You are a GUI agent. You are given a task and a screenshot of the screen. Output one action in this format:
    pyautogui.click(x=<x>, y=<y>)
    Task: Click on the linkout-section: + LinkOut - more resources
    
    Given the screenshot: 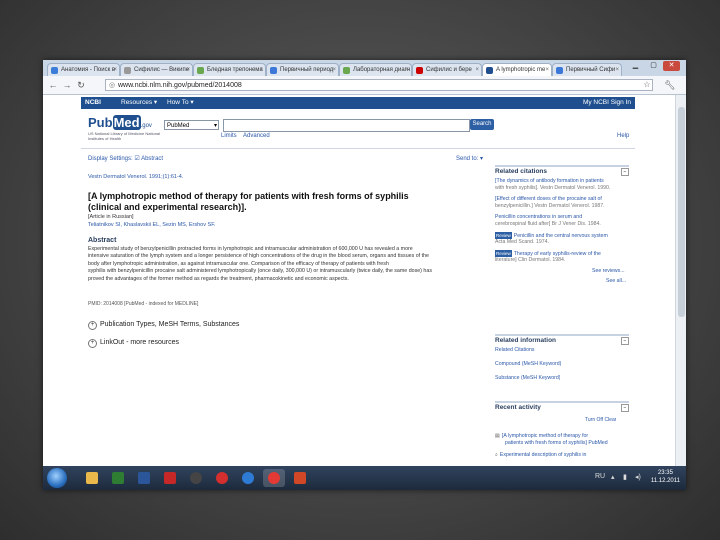 What is the action you would take?
    pyautogui.click(x=133, y=343)
    